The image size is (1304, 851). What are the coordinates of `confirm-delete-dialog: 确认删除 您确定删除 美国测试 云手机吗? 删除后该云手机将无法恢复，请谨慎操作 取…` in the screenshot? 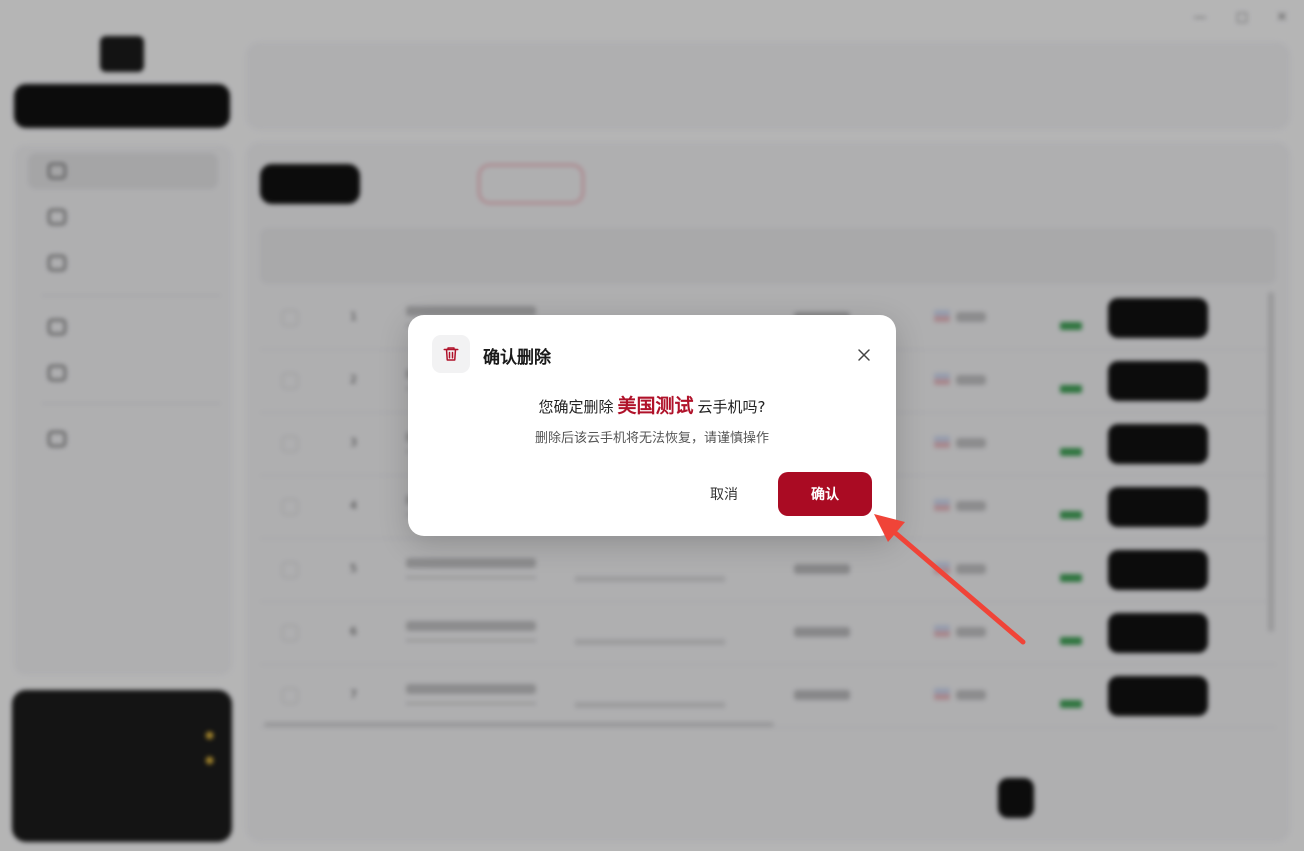 It's located at (652, 425).